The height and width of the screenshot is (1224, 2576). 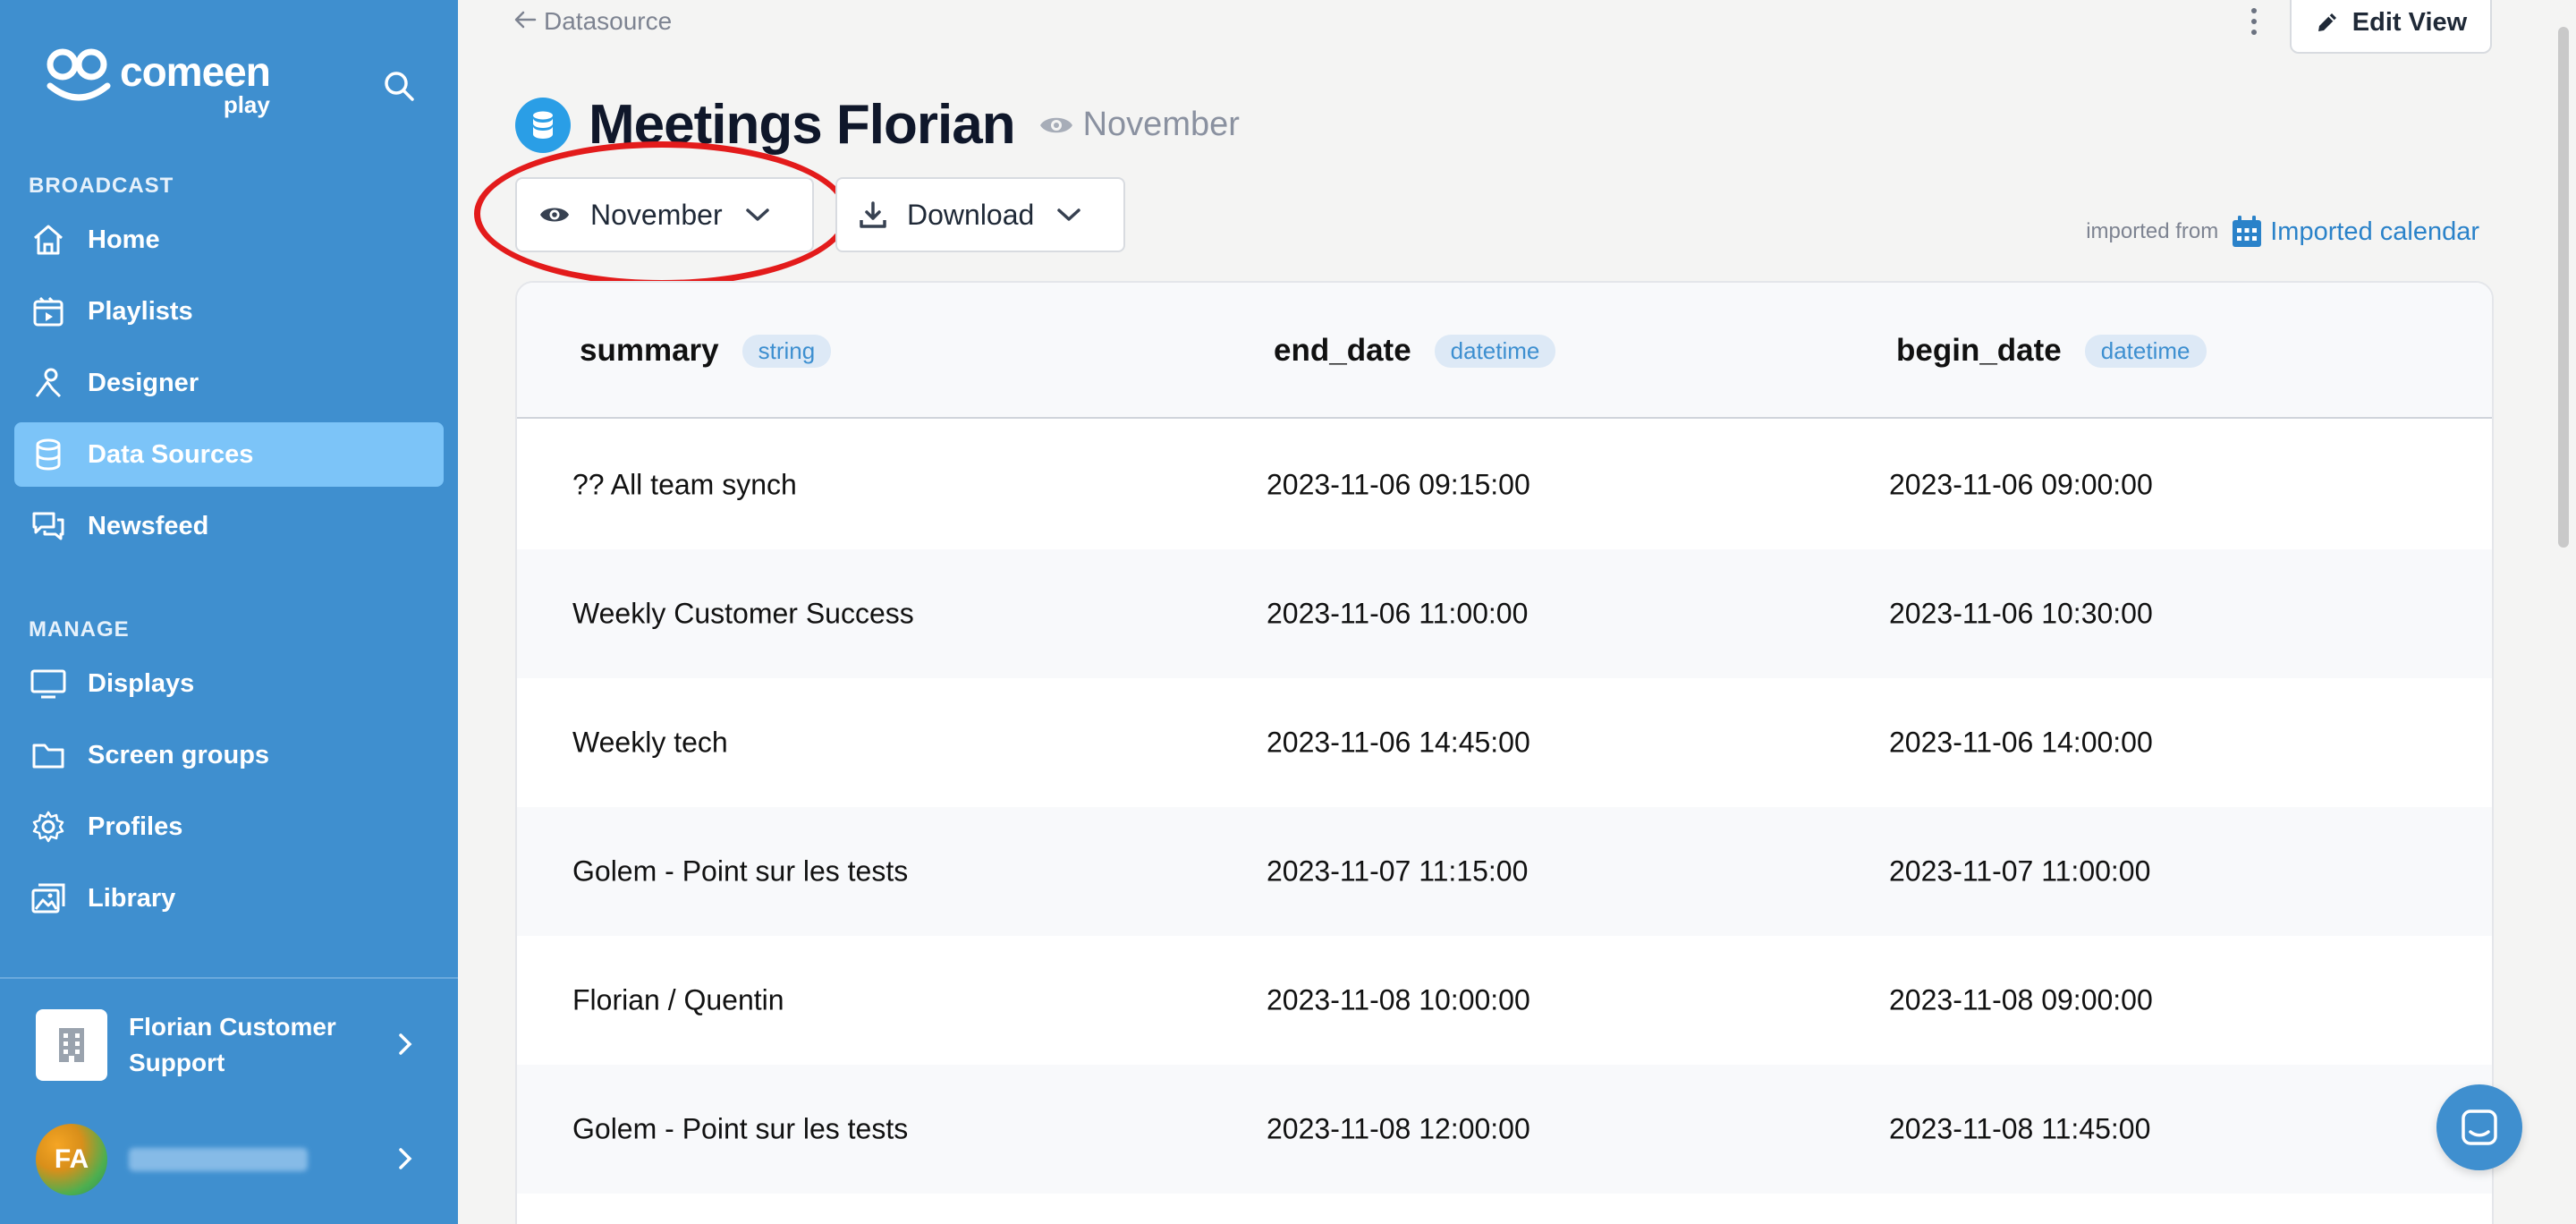 I want to click on chevron-down-icon, so click(x=1069, y=214).